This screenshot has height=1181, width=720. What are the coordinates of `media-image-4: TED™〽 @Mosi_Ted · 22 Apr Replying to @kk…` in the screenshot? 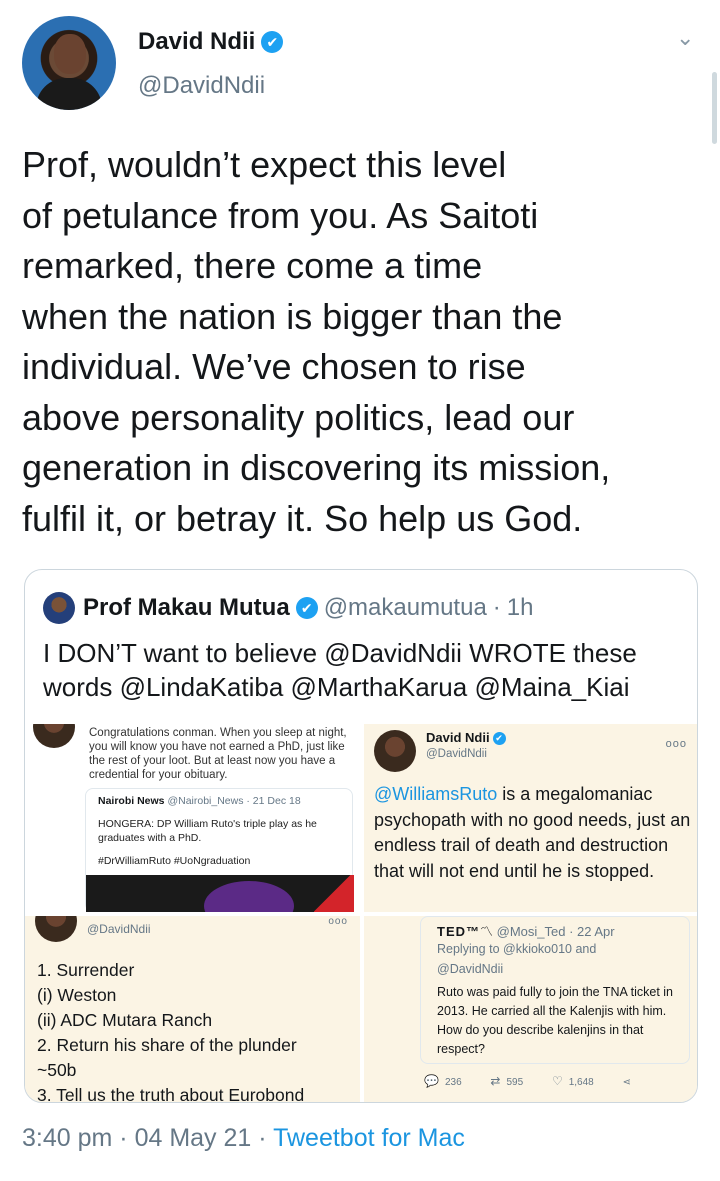 It's located at (530, 1009).